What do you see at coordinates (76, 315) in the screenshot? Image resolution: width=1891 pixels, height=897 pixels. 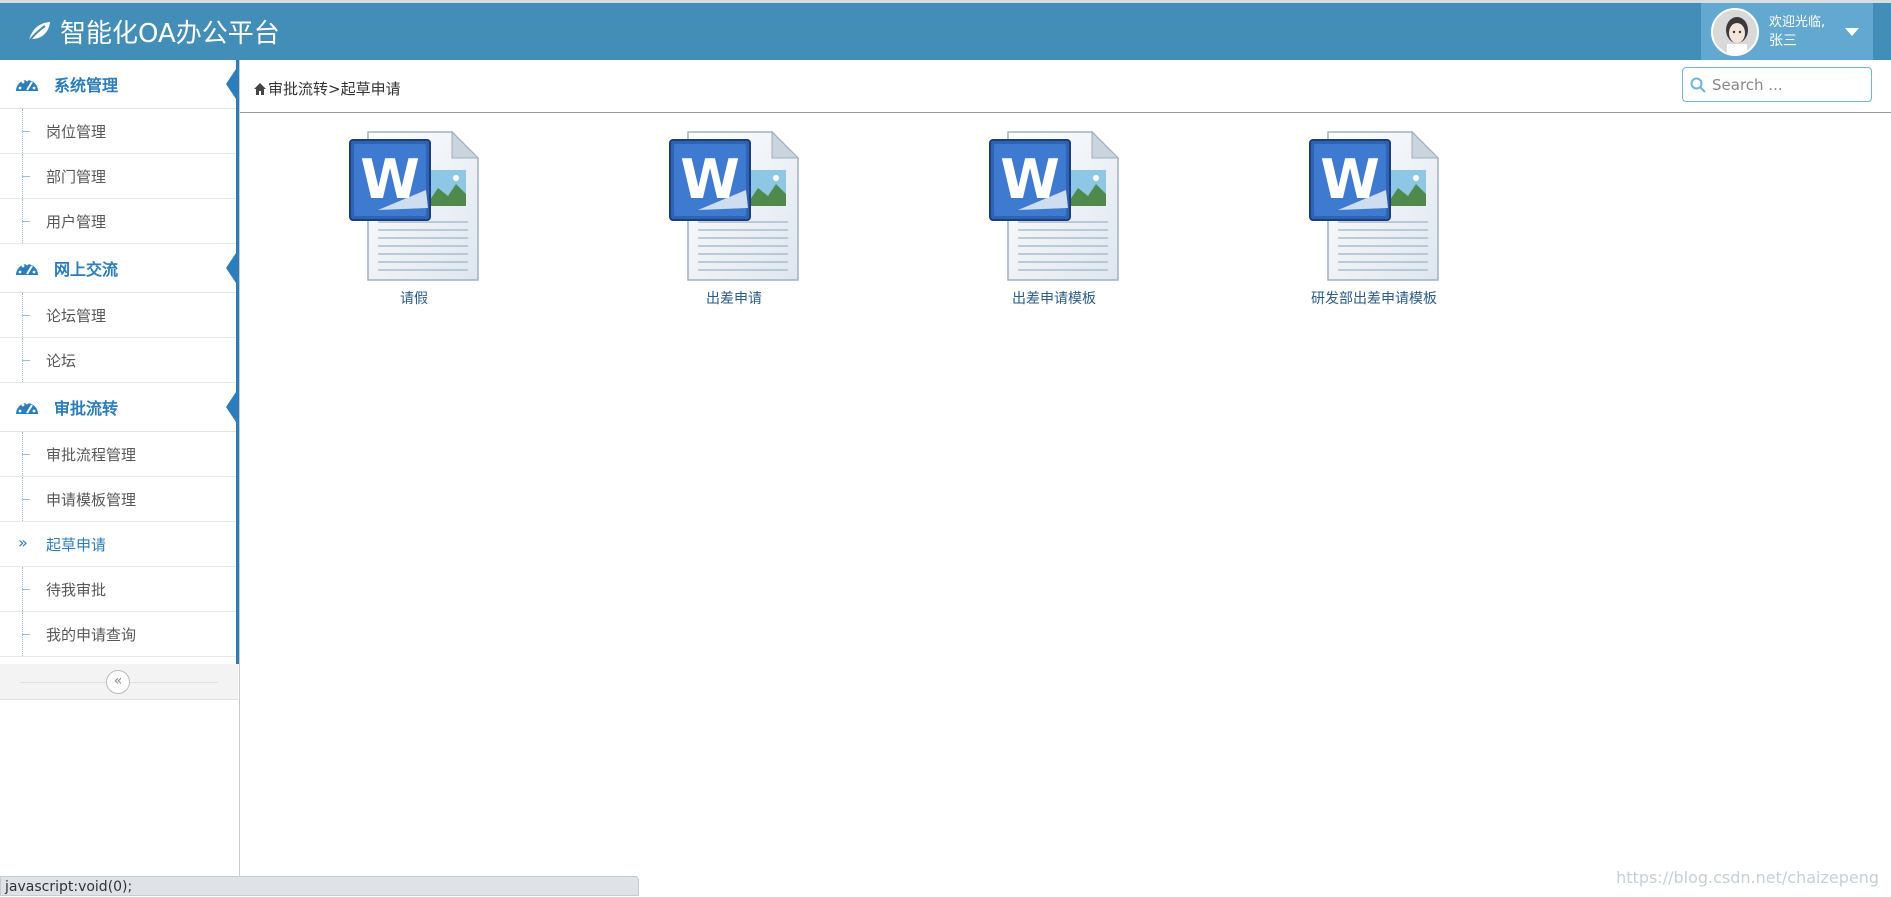 I see `sidebar-item-label: 论坛管理` at bounding box center [76, 315].